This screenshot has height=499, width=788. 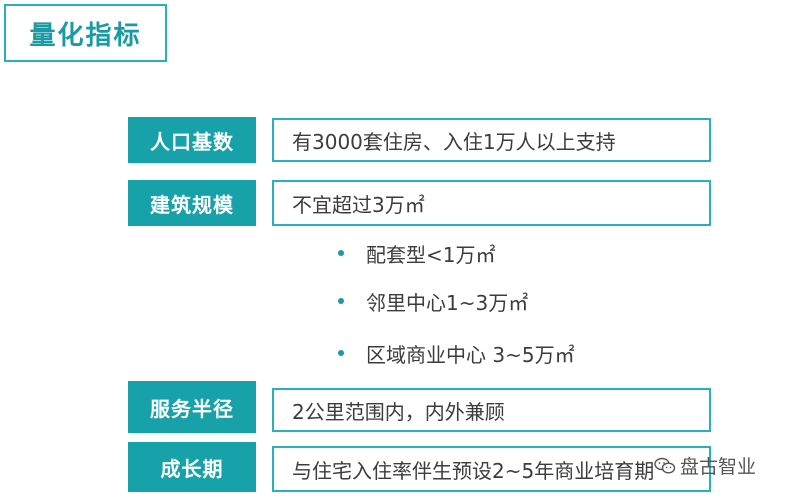 What do you see at coordinates (491, 140) in the screenshot?
I see `value-population-base: 有3000套住房、入住1万人以上支持` at bounding box center [491, 140].